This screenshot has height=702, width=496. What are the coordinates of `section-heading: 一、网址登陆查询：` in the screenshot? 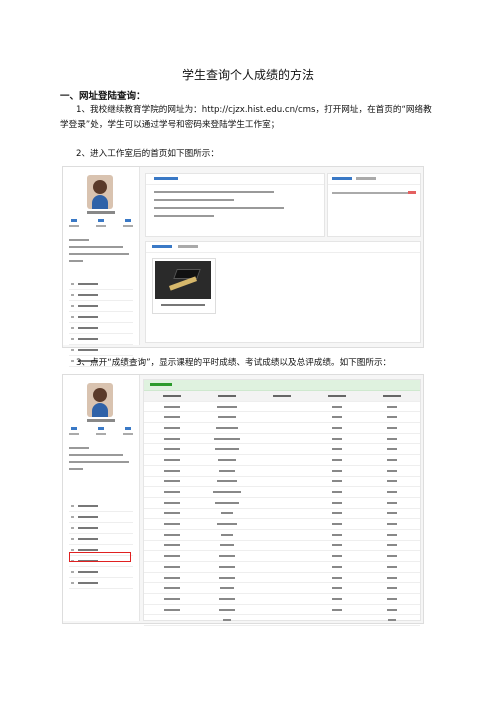 It's located at (103, 96).